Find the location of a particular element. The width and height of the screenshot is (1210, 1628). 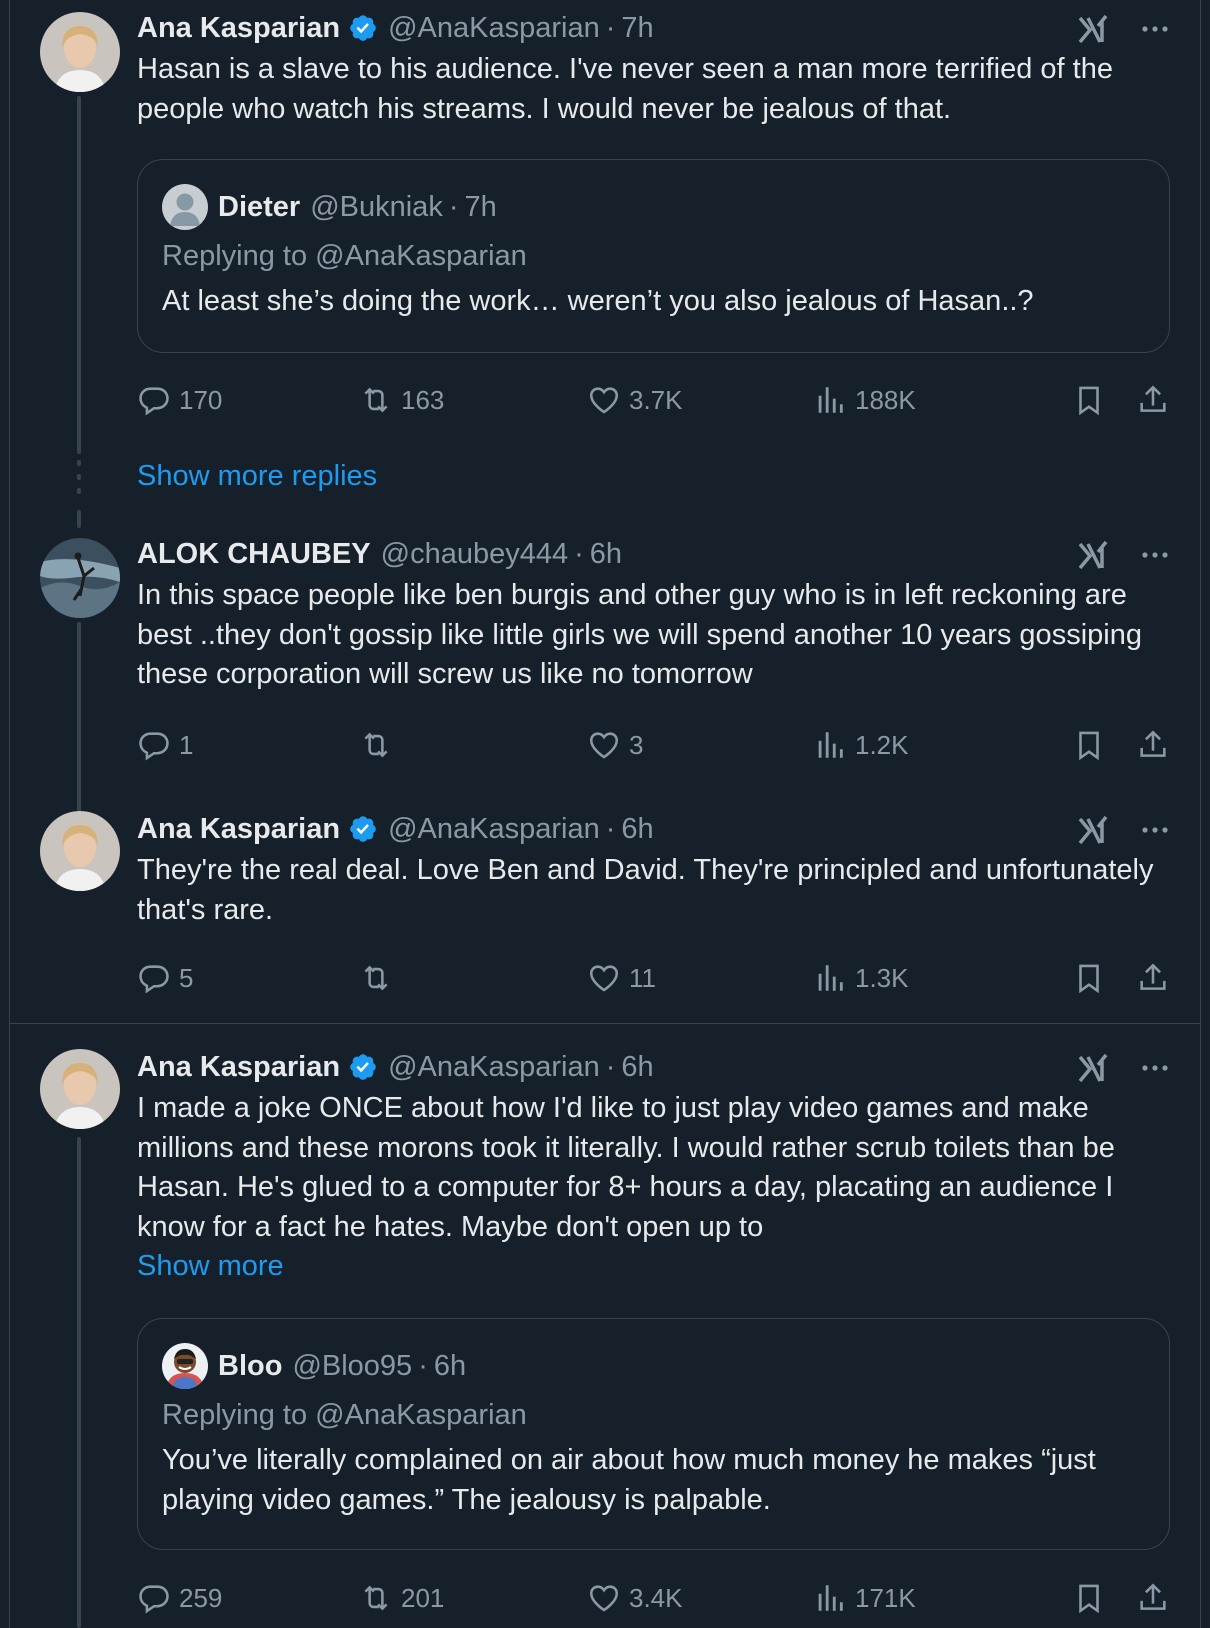

reply-count: 1 is located at coordinates (186, 744).